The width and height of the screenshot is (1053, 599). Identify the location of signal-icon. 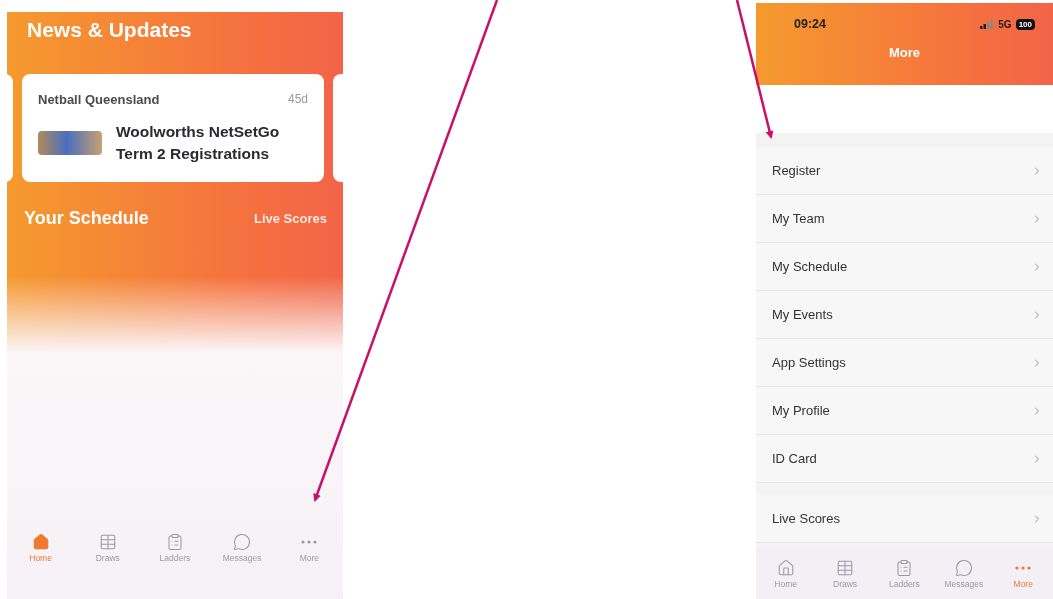
(987, 24).